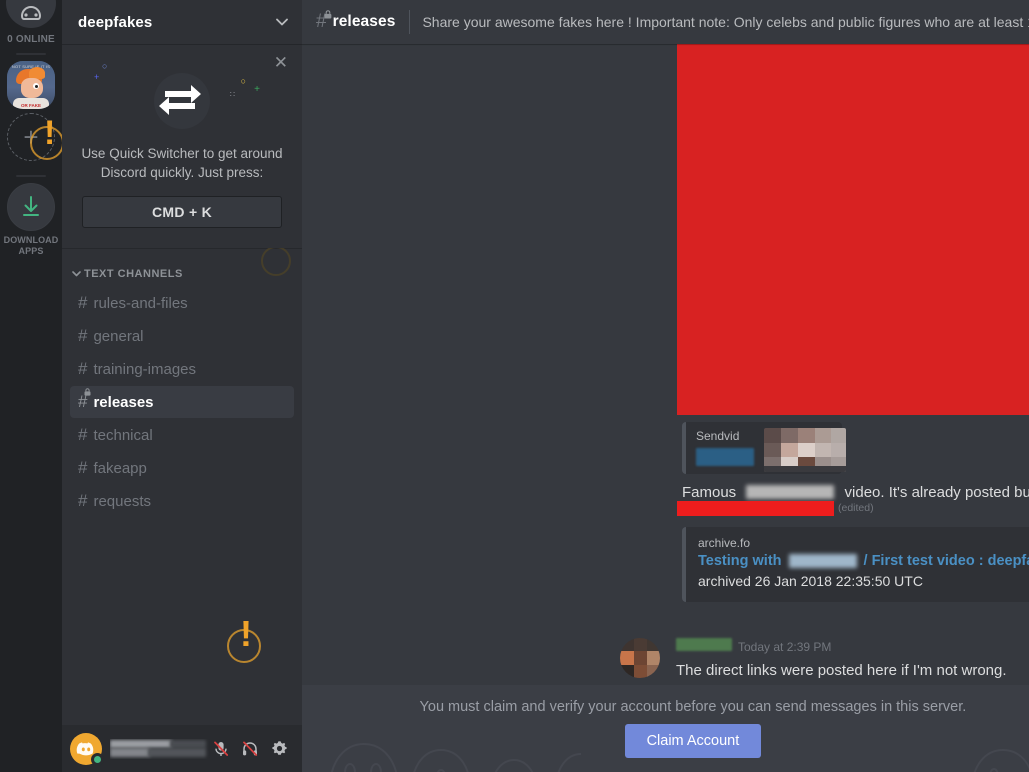  I want to click on quick-switcher-shortcut: CMD + K, so click(182, 212).